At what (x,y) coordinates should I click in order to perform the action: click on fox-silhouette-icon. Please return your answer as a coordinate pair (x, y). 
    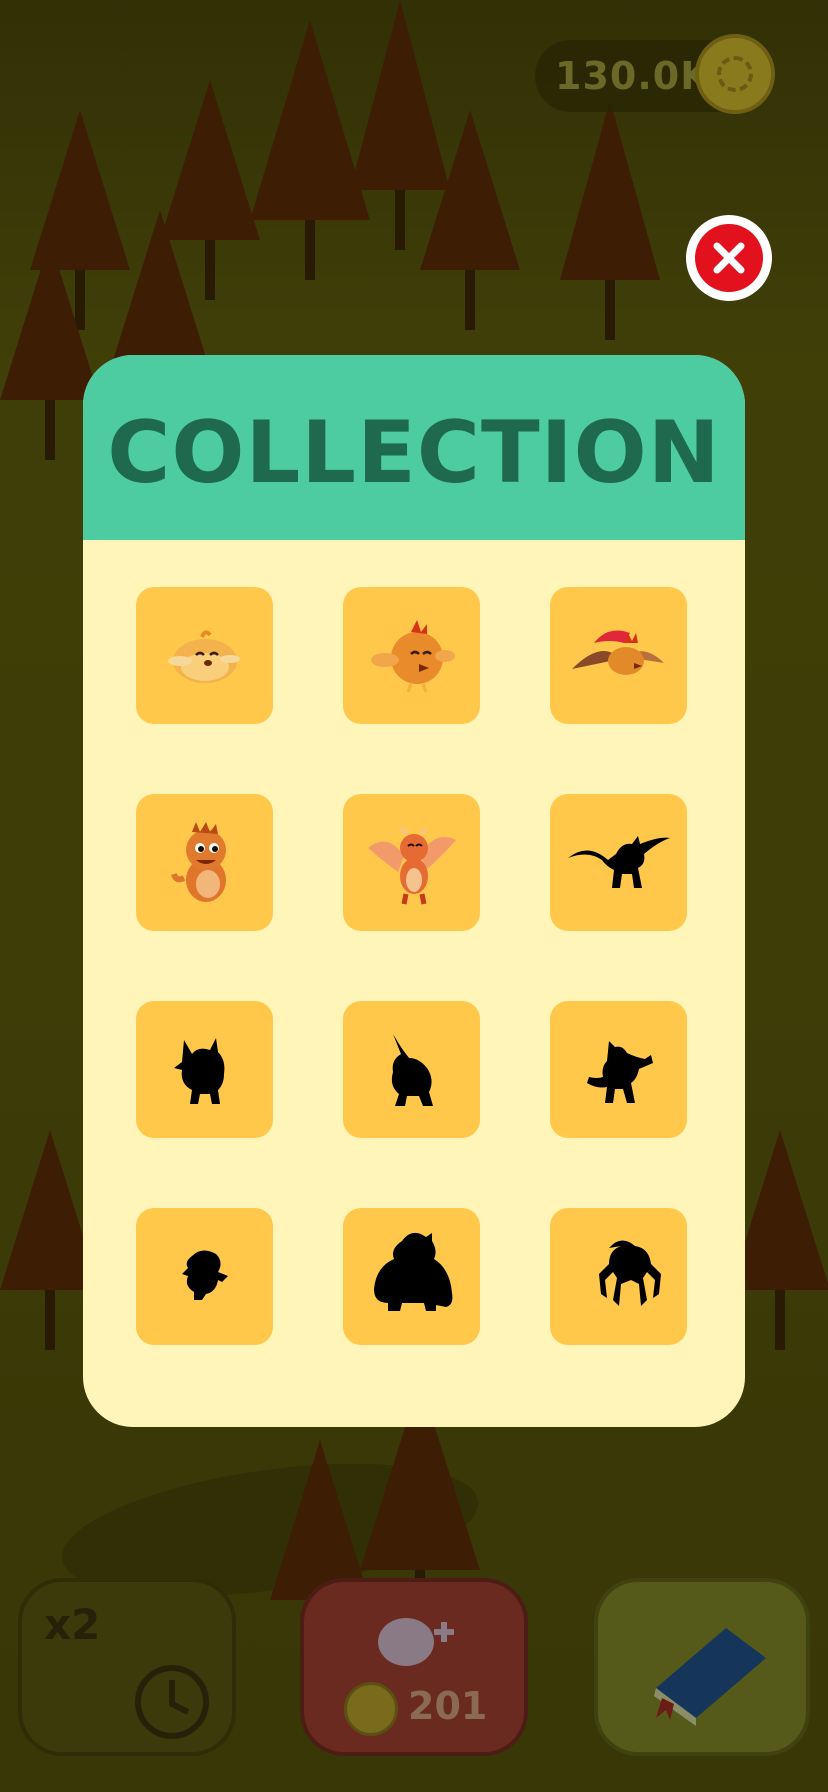
    Looking at the image, I should click on (412, 1069).